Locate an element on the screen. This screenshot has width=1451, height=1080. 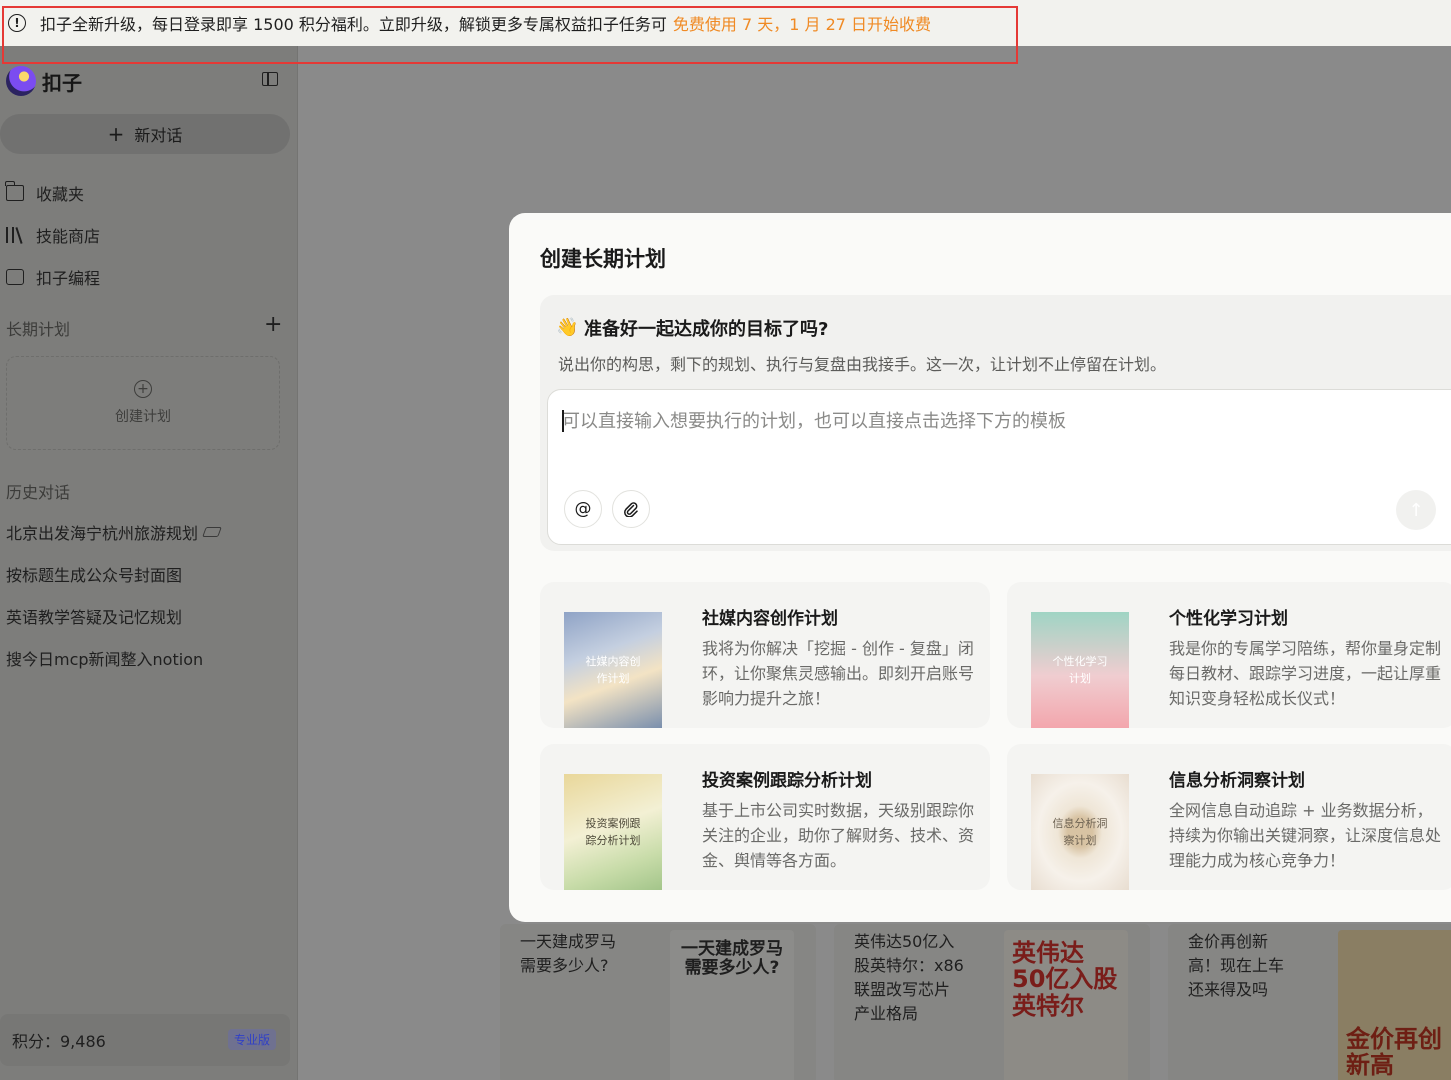
send-button: ↑ is located at coordinates (1416, 510).